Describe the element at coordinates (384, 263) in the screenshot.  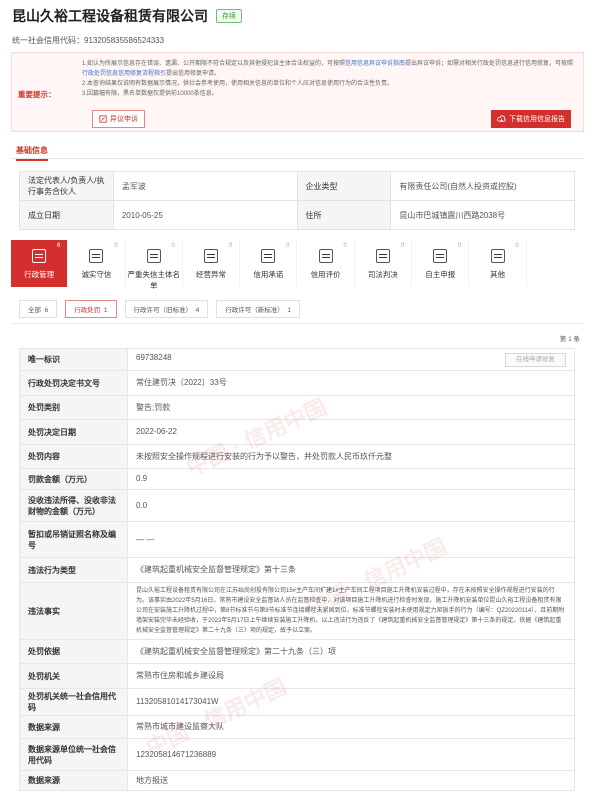
I see `category-judicial: 0 司法判决` at that location.